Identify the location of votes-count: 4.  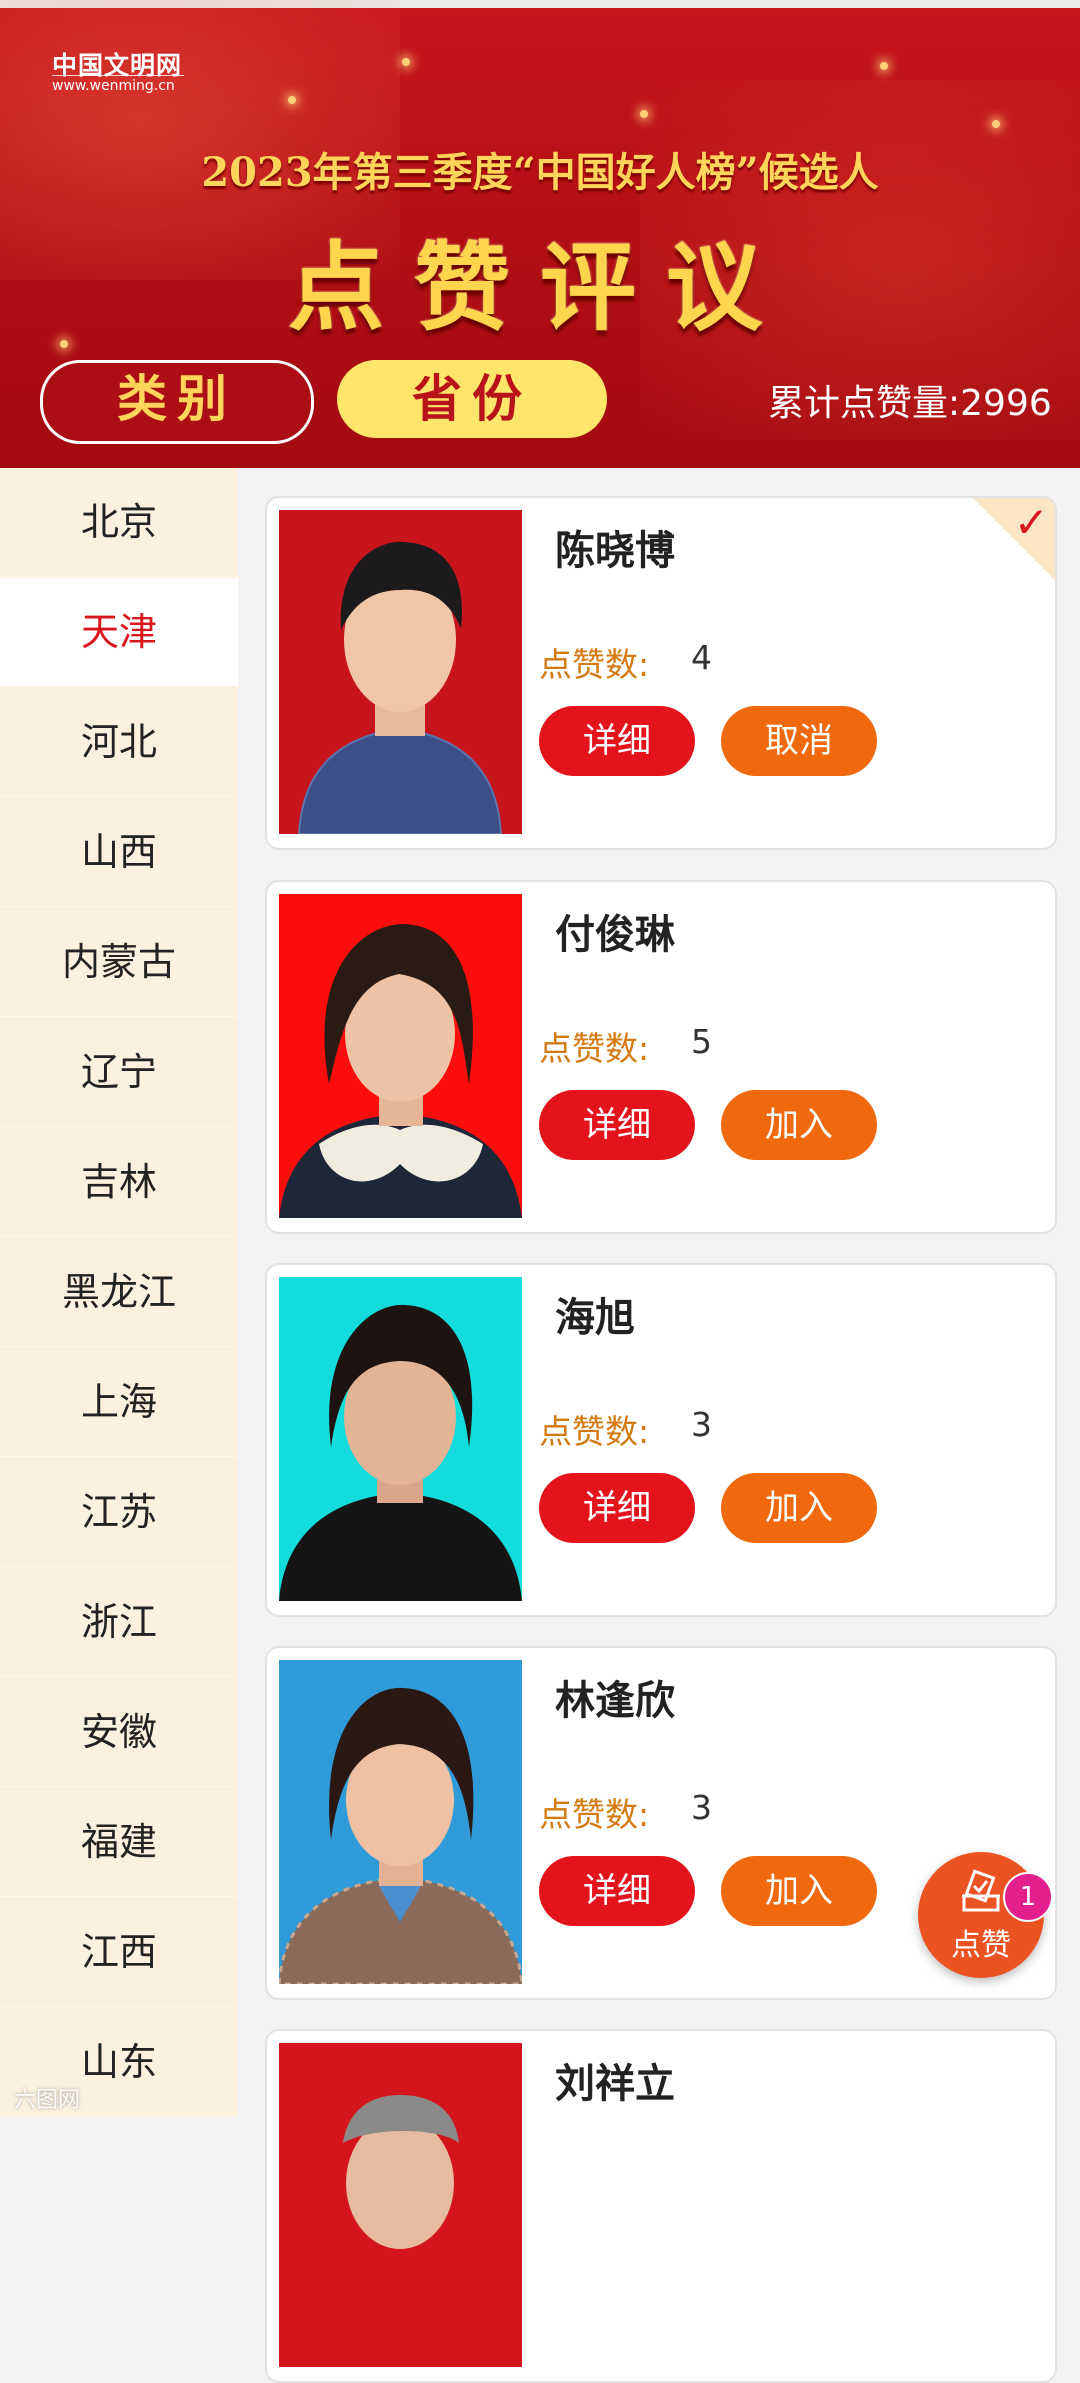
(701, 657).